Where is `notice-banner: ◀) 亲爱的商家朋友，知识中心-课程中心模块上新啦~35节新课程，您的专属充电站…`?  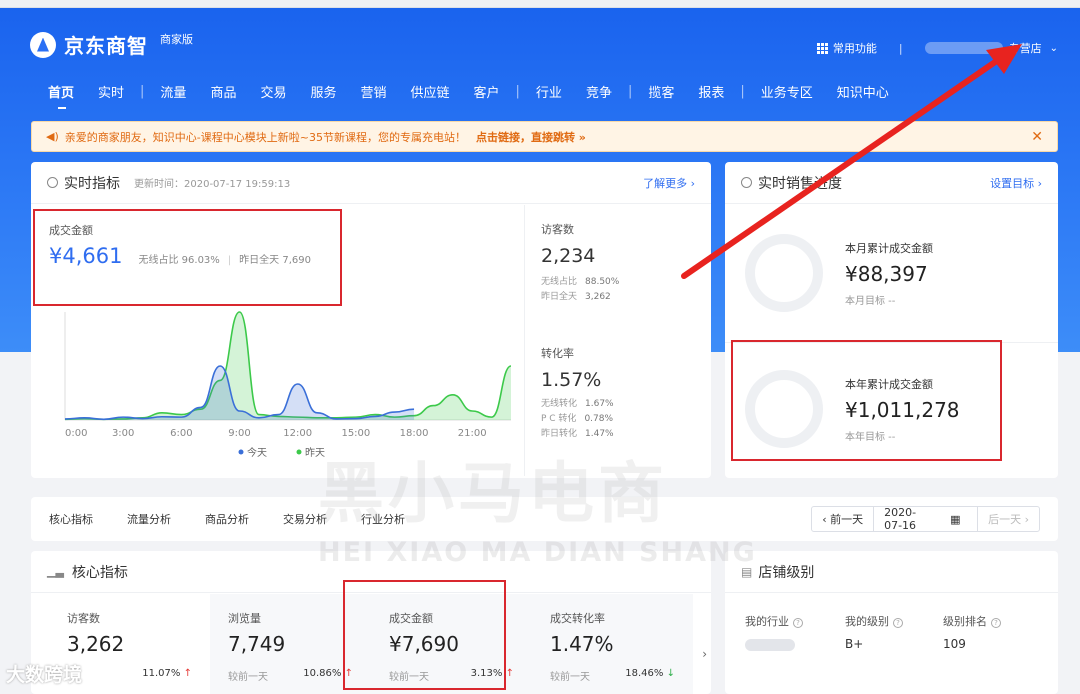 notice-banner: ◀) 亲爱的商家朋友，知识中心-课程中心模块上新啦~35节新课程，您的专属充电站… is located at coordinates (544, 136).